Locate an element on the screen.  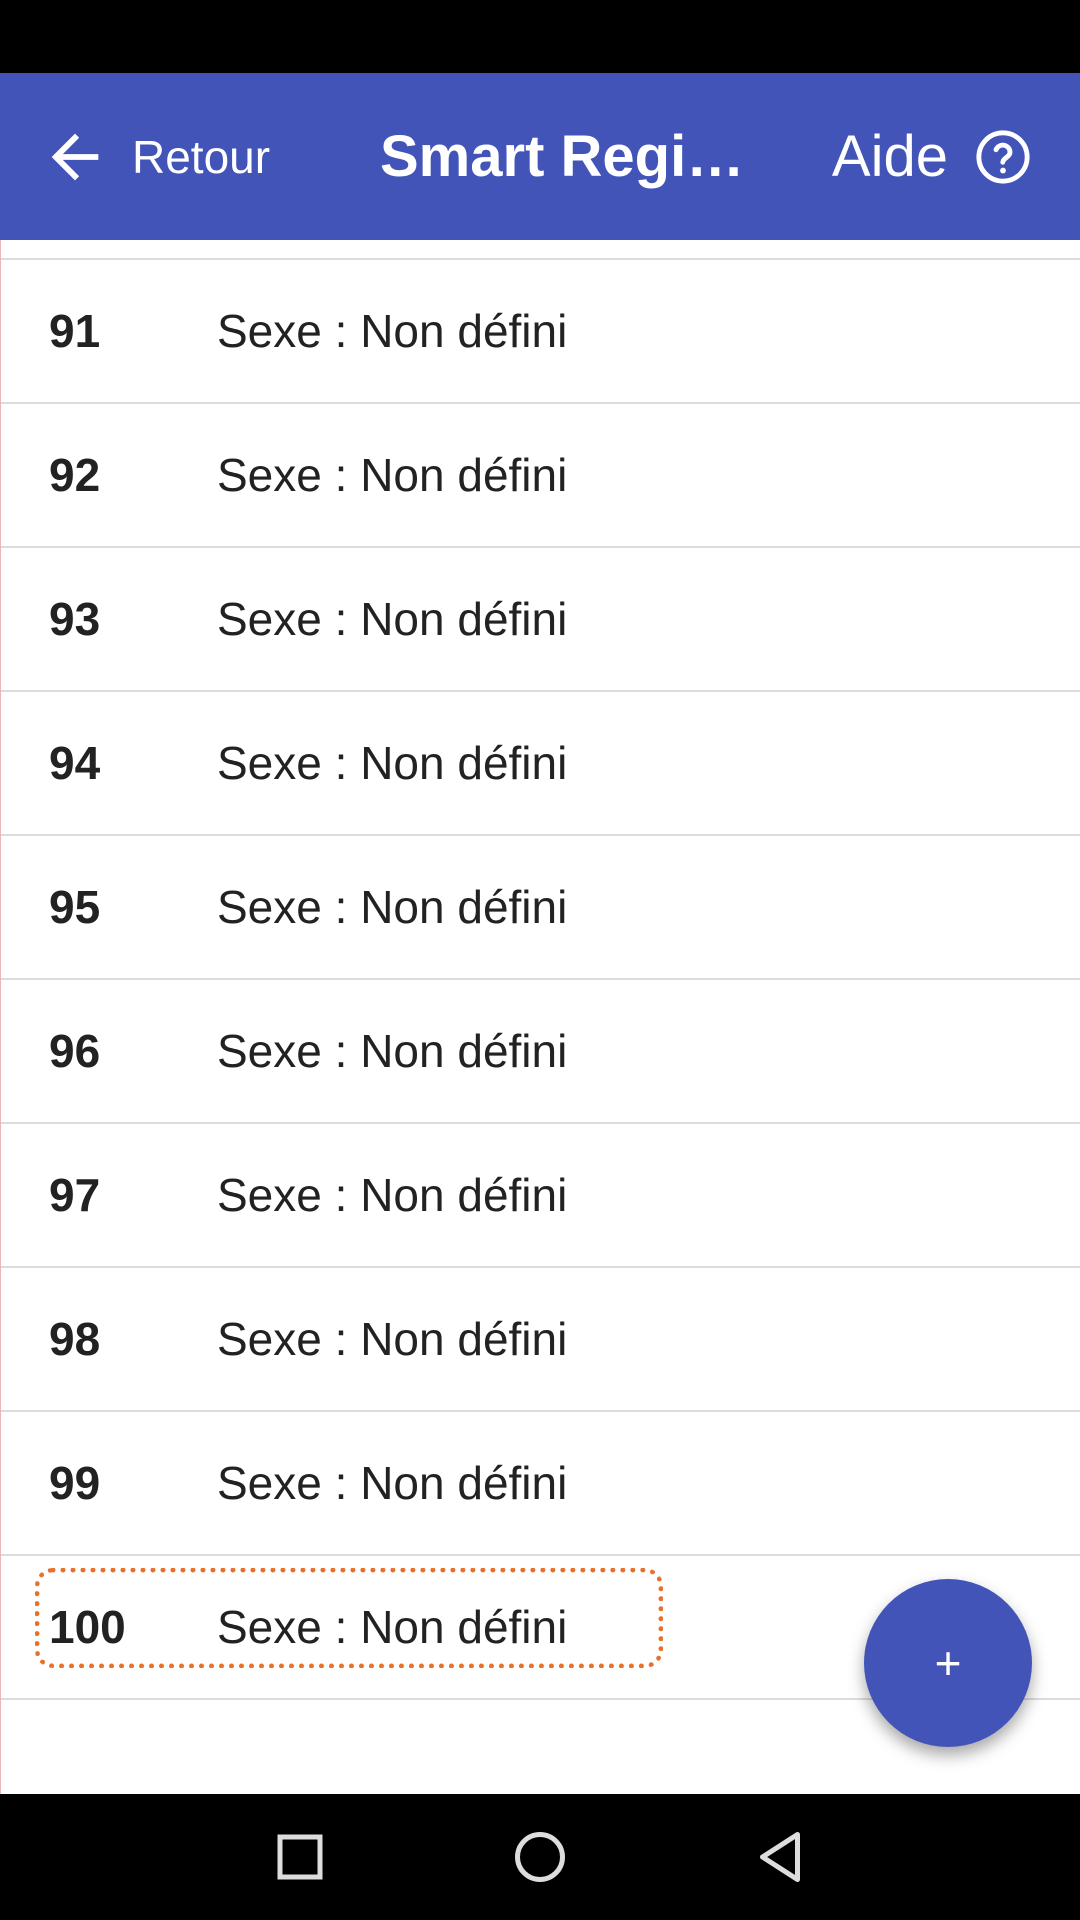
list-item: 92 Sexe : Non défini is located at coordinates (540, 476).